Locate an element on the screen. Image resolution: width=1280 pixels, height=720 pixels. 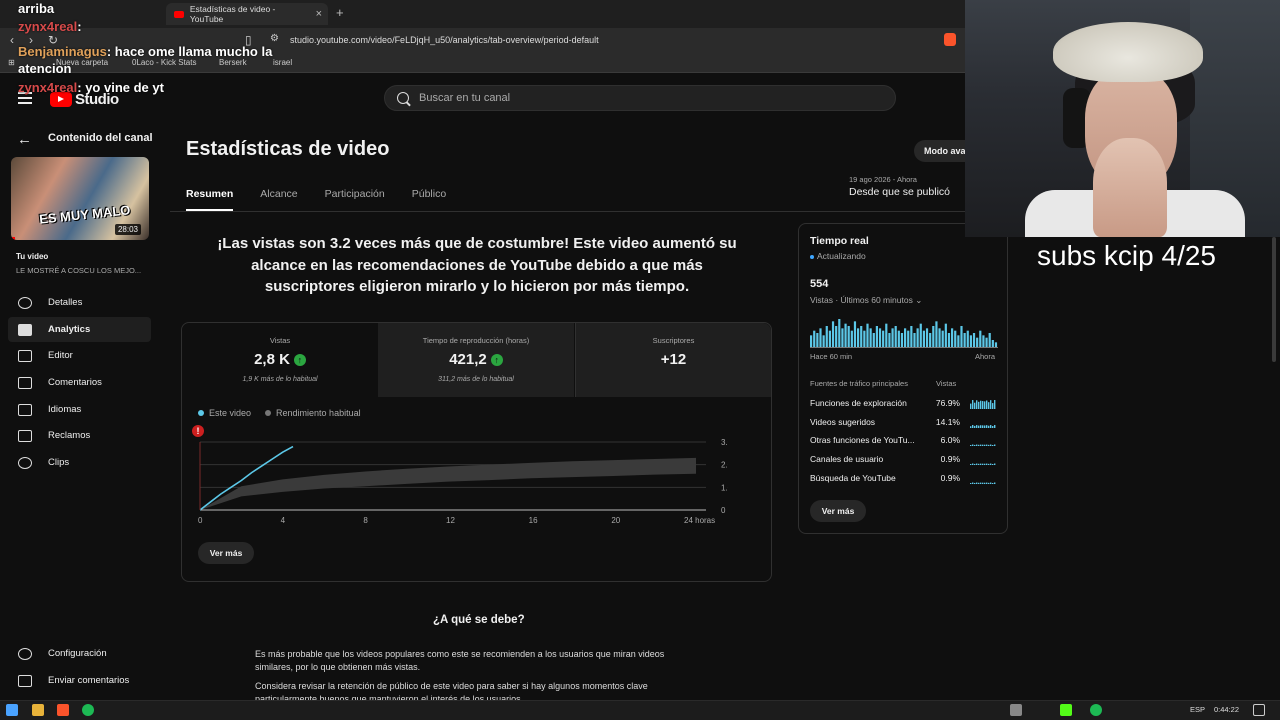
notifications-icon is located at coordinates (1259, 710).